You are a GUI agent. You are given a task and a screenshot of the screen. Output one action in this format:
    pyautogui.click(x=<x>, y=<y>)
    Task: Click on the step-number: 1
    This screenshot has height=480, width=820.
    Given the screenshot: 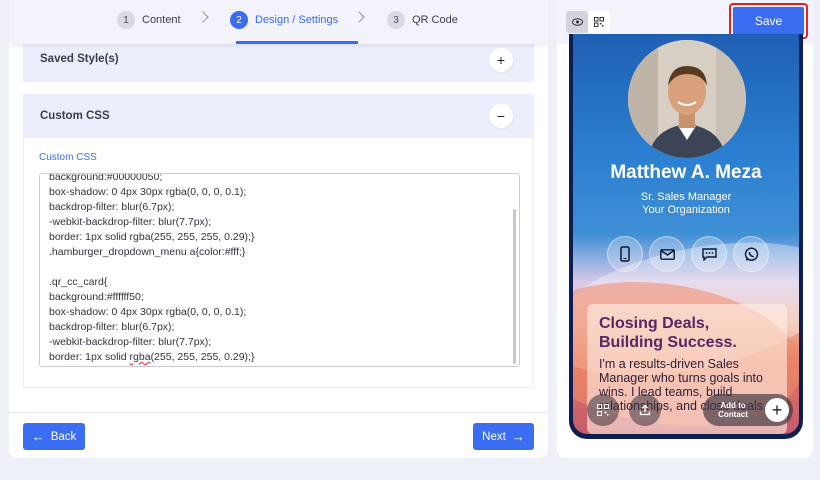 What is the action you would take?
    pyautogui.click(x=126, y=20)
    